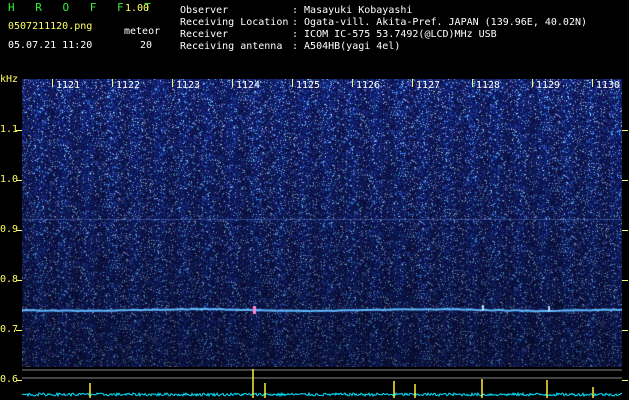  I want to click on time-label: 1127, so click(428, 85).